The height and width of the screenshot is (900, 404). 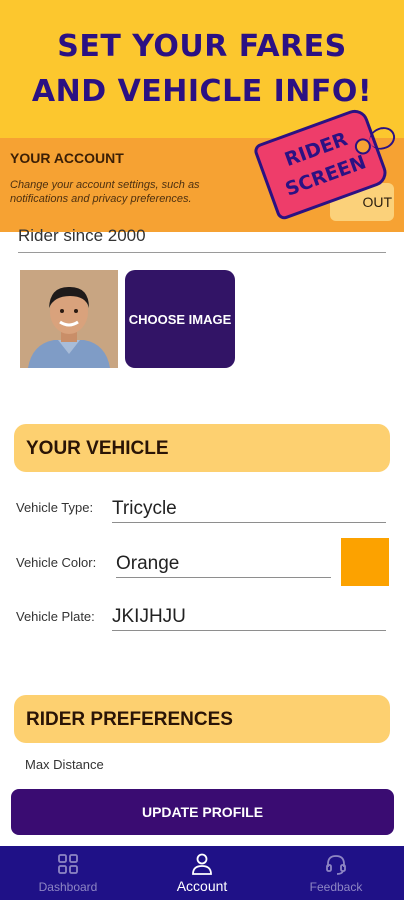 I want to click on avatar-photo, so click(x=69, y=319).